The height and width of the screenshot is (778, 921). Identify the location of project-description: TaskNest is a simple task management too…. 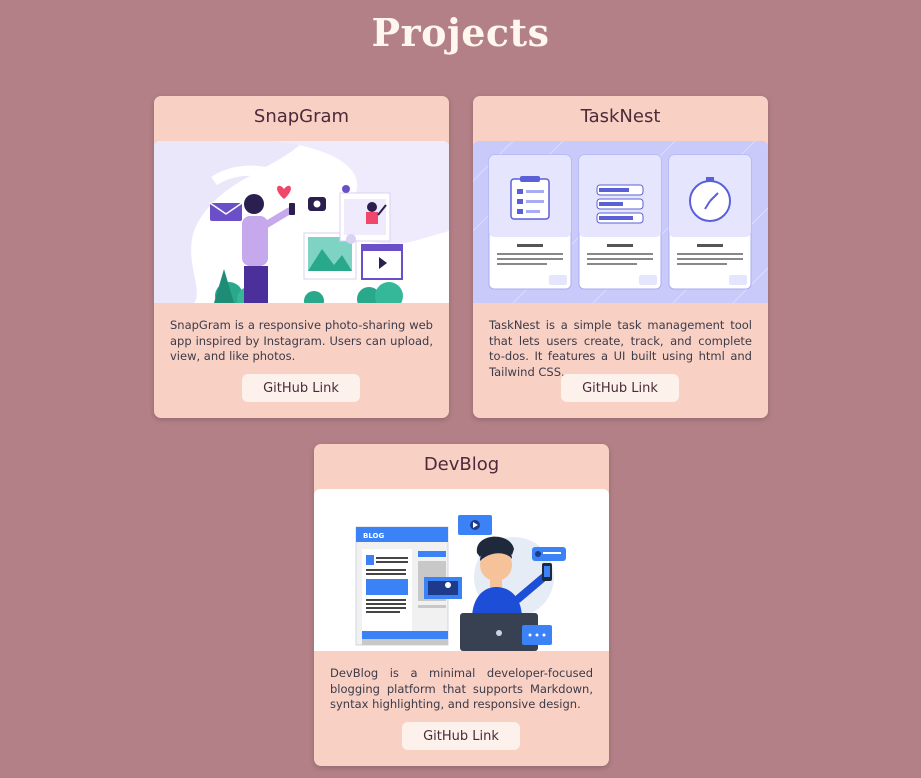
(620, 348).